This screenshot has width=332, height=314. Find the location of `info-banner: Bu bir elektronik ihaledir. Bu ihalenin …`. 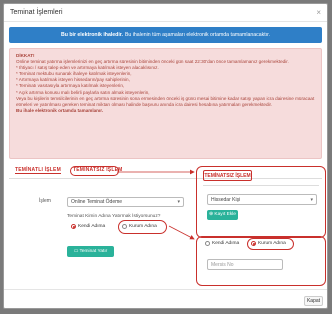

info-banner: Bu bir elektronik ihaledir. Bu ihalenin … is located at coordinates (165, 35).